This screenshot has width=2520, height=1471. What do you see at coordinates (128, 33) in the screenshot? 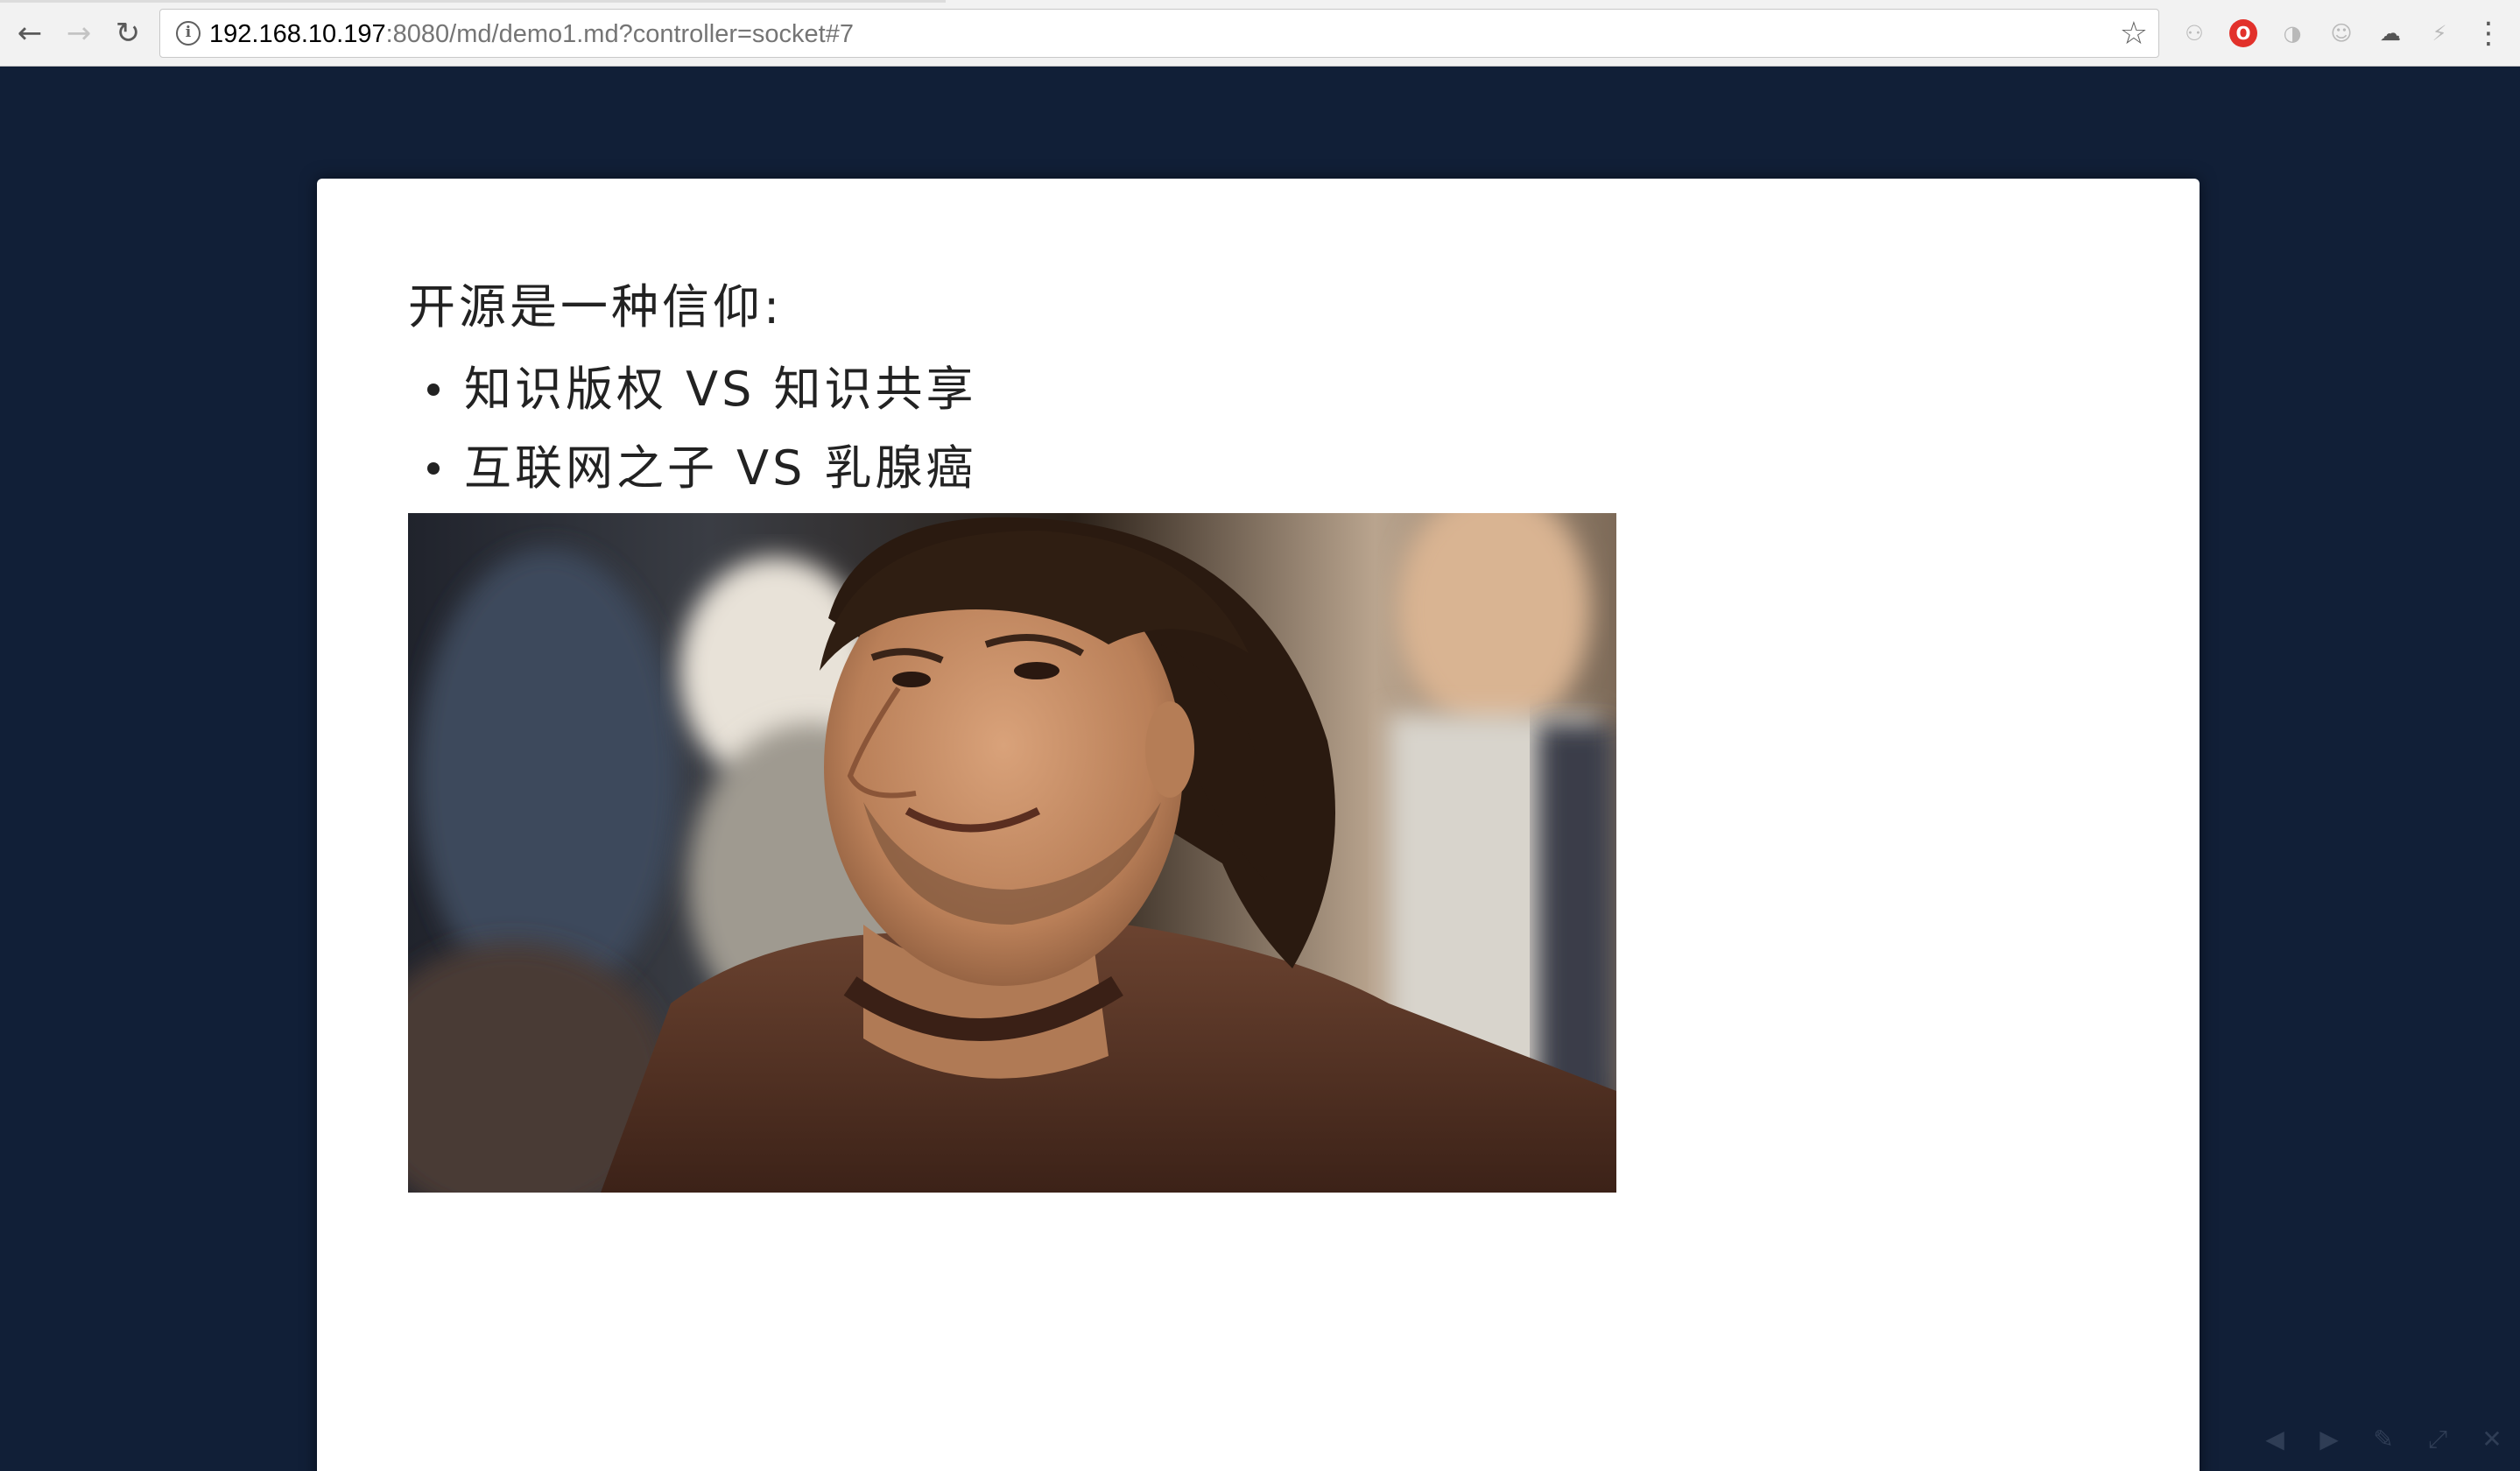
I see `reload-icon: ↻` at bounding box center [128, 33].